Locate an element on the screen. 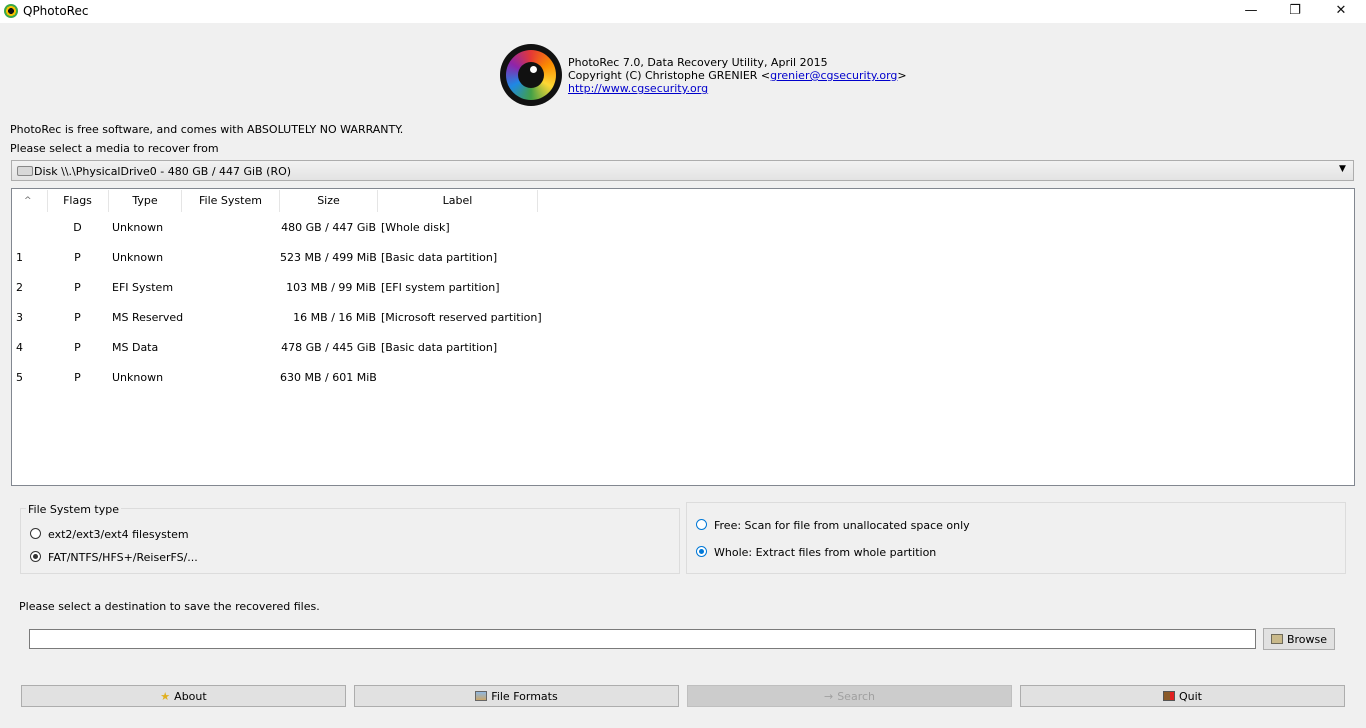 The image size is (1366, 728). restore-button: ❐ is located at coordinates (1295, 11).